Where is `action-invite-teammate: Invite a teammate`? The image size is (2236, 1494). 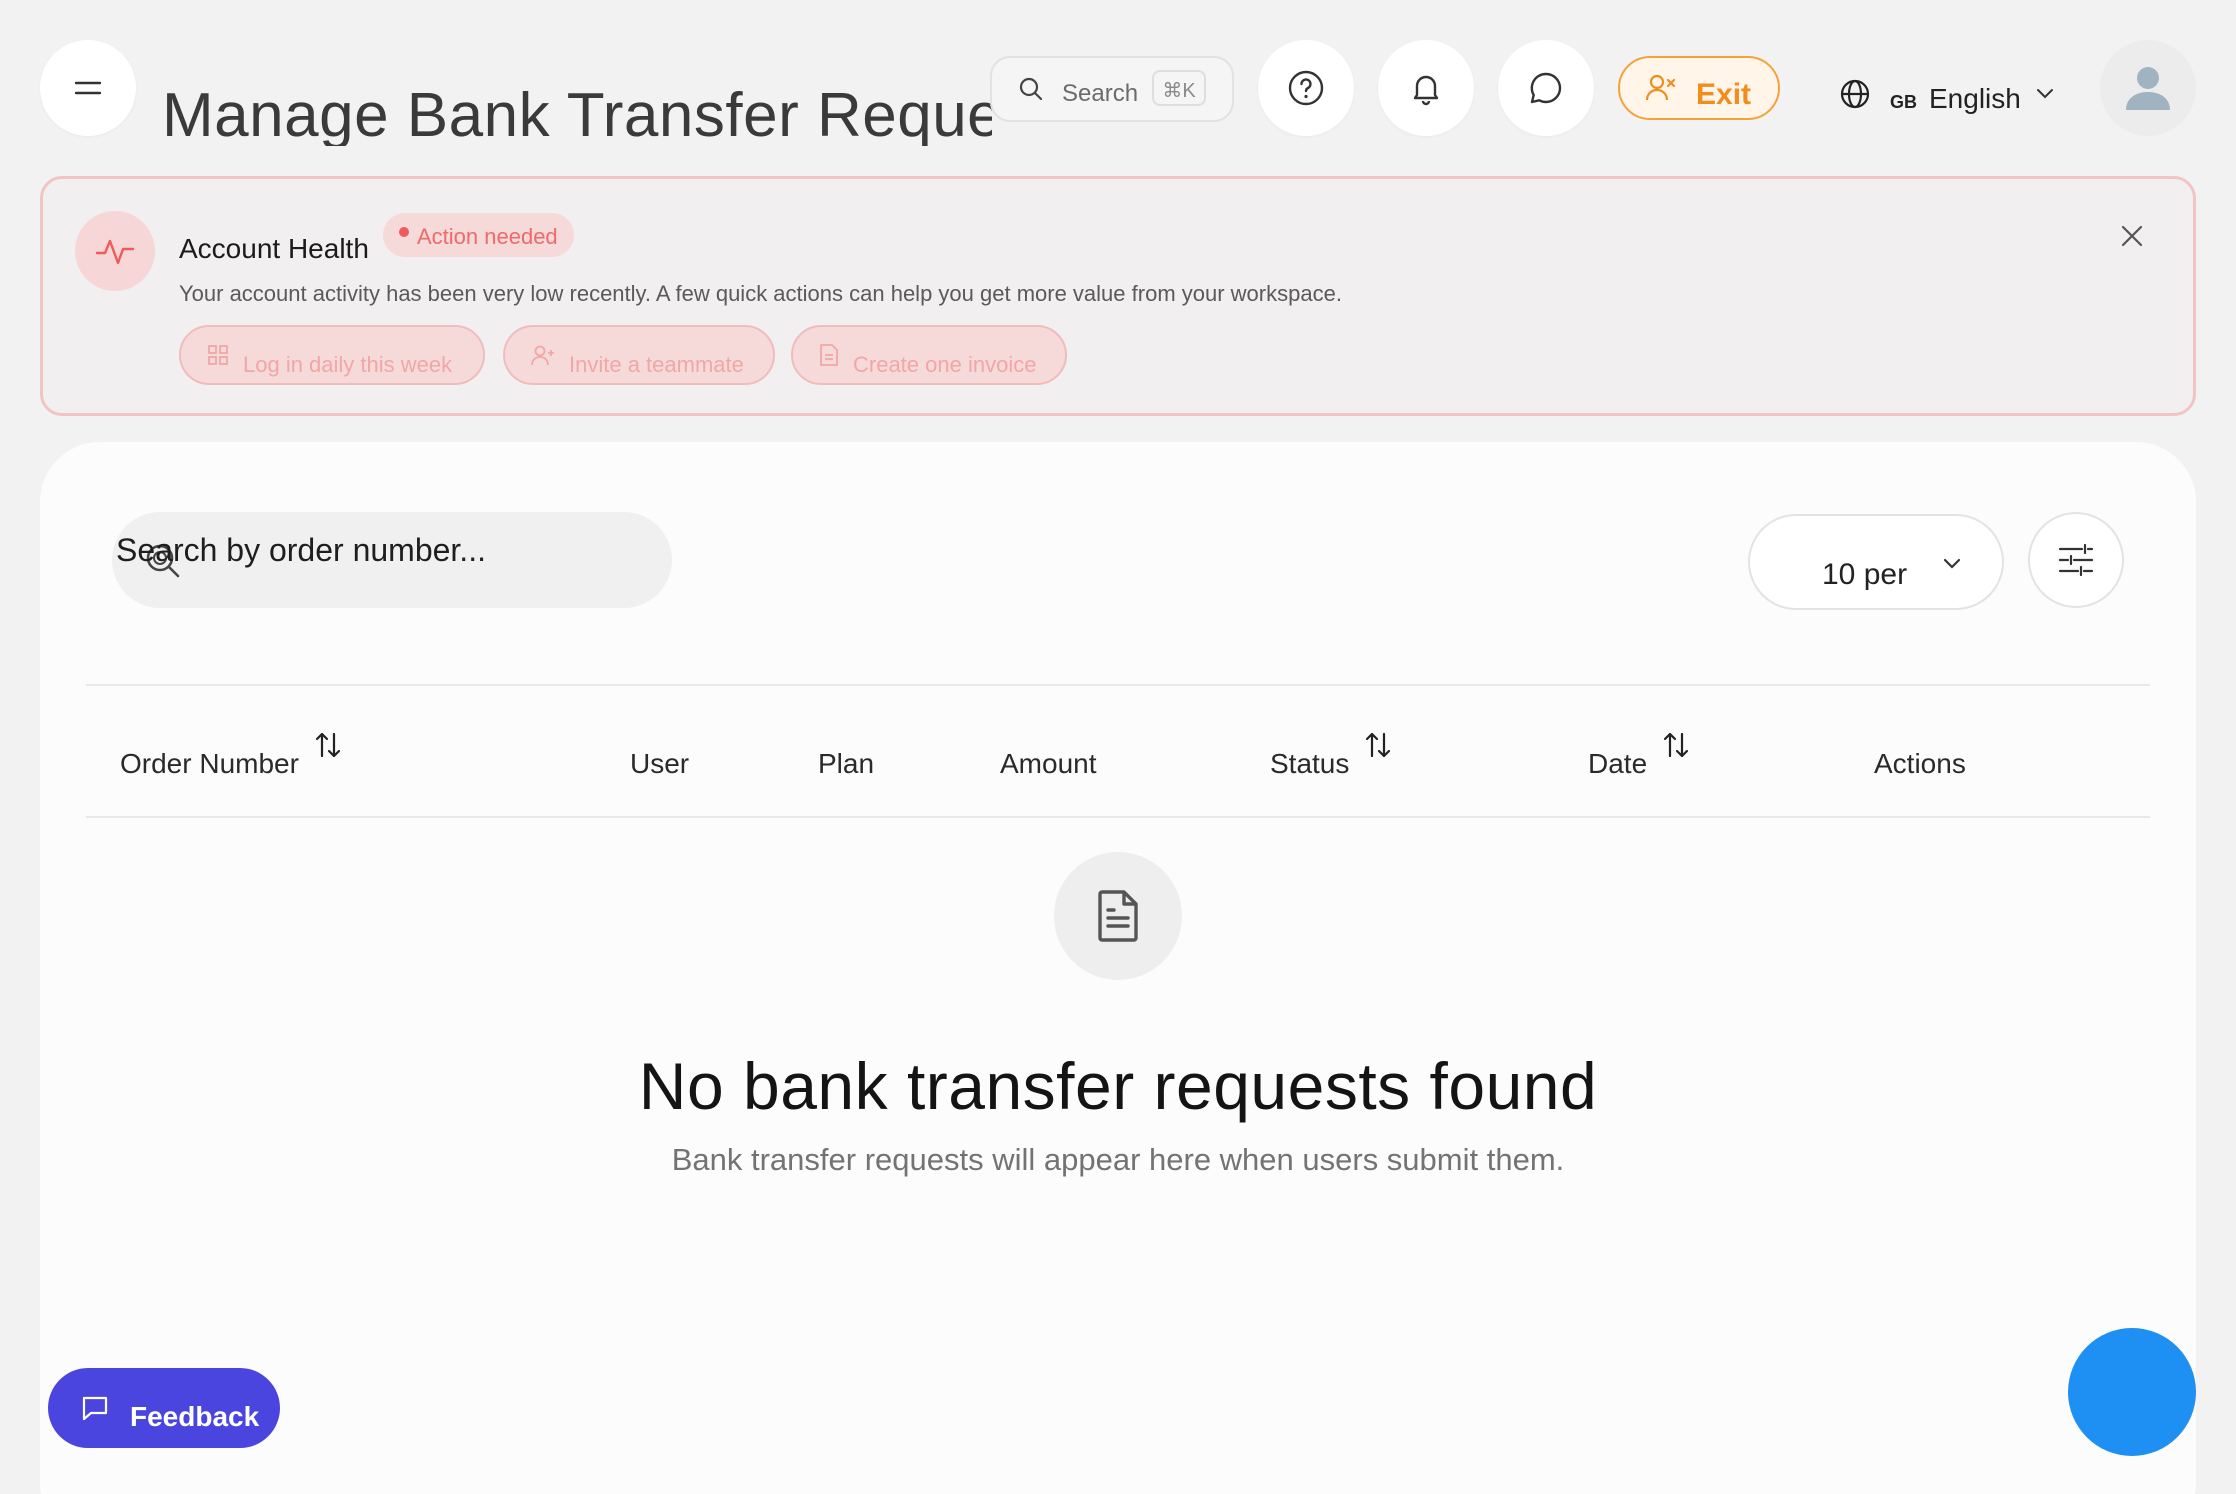
action-invite-teammate: Invite a teammate is located at coordinates (639, 355).